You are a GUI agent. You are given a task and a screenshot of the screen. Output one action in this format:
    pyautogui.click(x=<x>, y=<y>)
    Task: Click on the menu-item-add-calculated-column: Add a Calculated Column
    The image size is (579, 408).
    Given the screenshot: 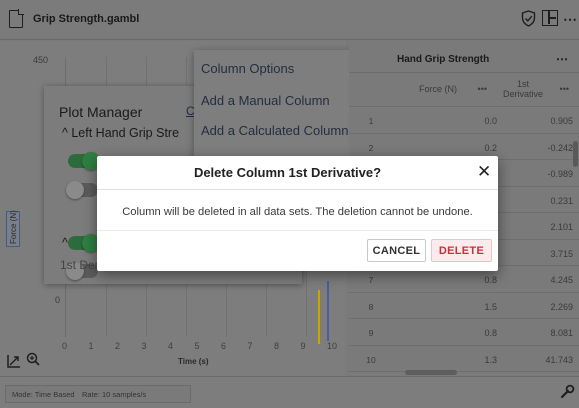 What is the action you would take?
    pyautogui.click(x=274, y=130)
    